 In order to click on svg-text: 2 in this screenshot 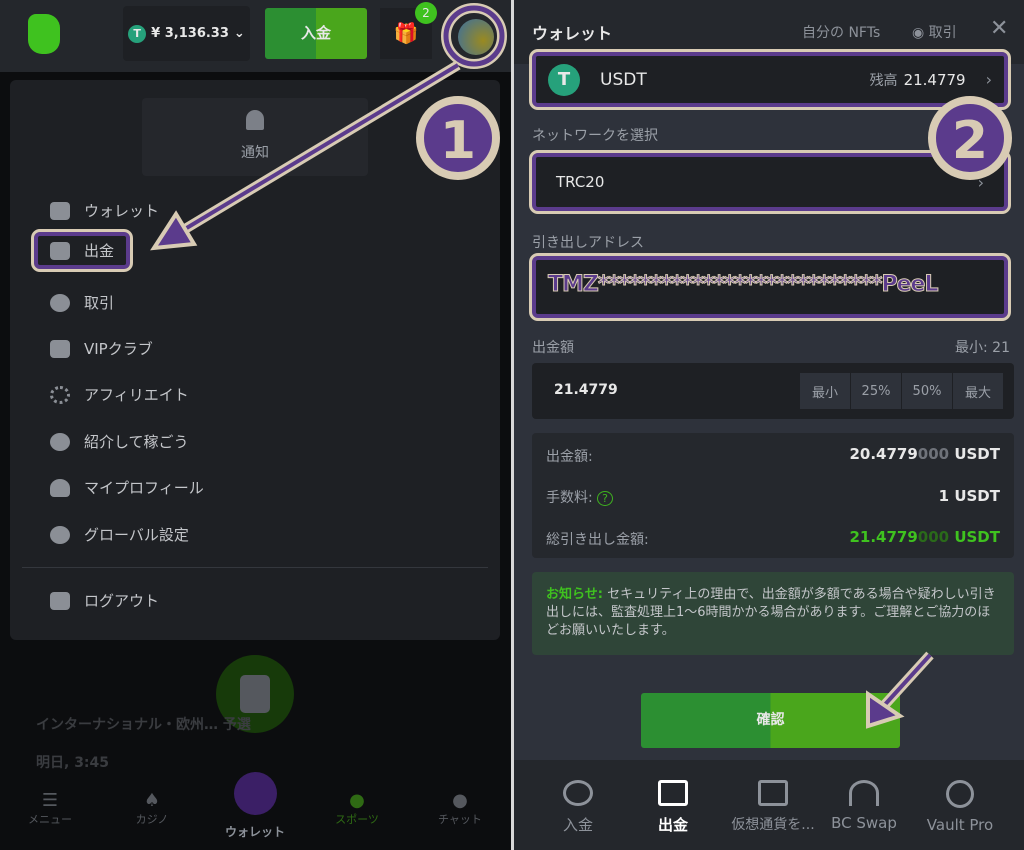, I will do `click(970, 141)`.